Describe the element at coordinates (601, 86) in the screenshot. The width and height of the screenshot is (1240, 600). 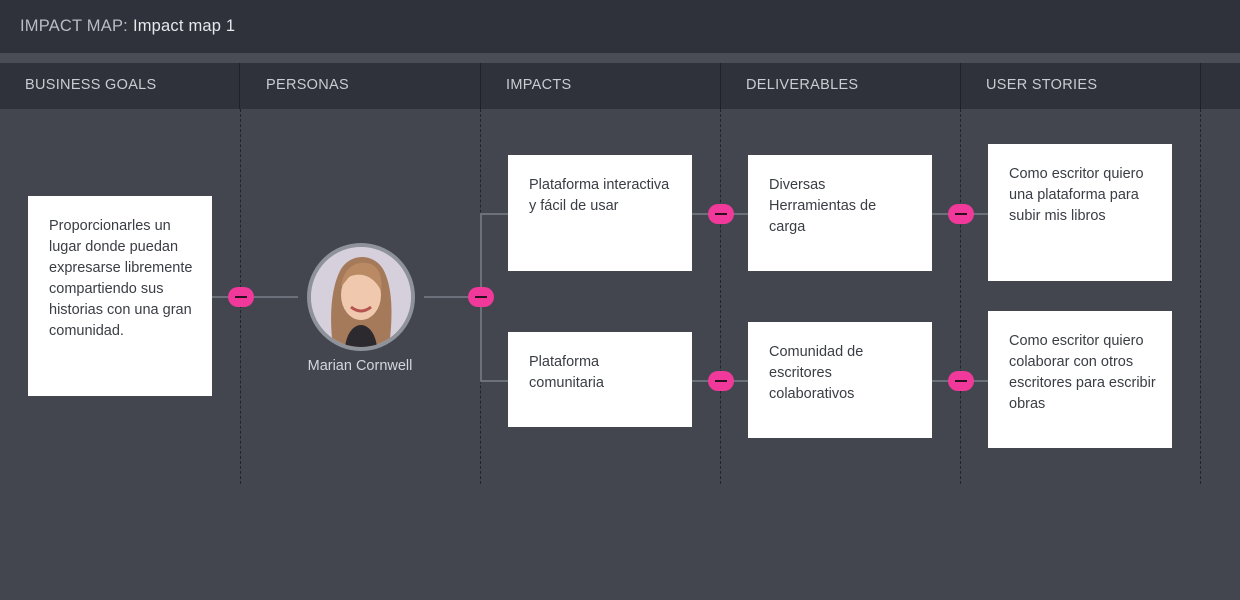
I see `column-header-impacts: IMPACTS` at that location.